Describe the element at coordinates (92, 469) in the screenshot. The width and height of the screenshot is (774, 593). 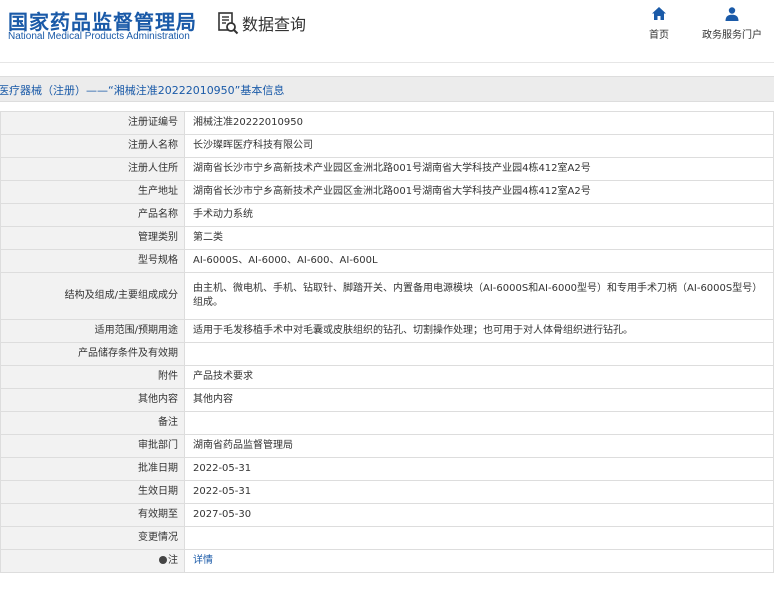
I see `row-label: 批准日期` at that location.